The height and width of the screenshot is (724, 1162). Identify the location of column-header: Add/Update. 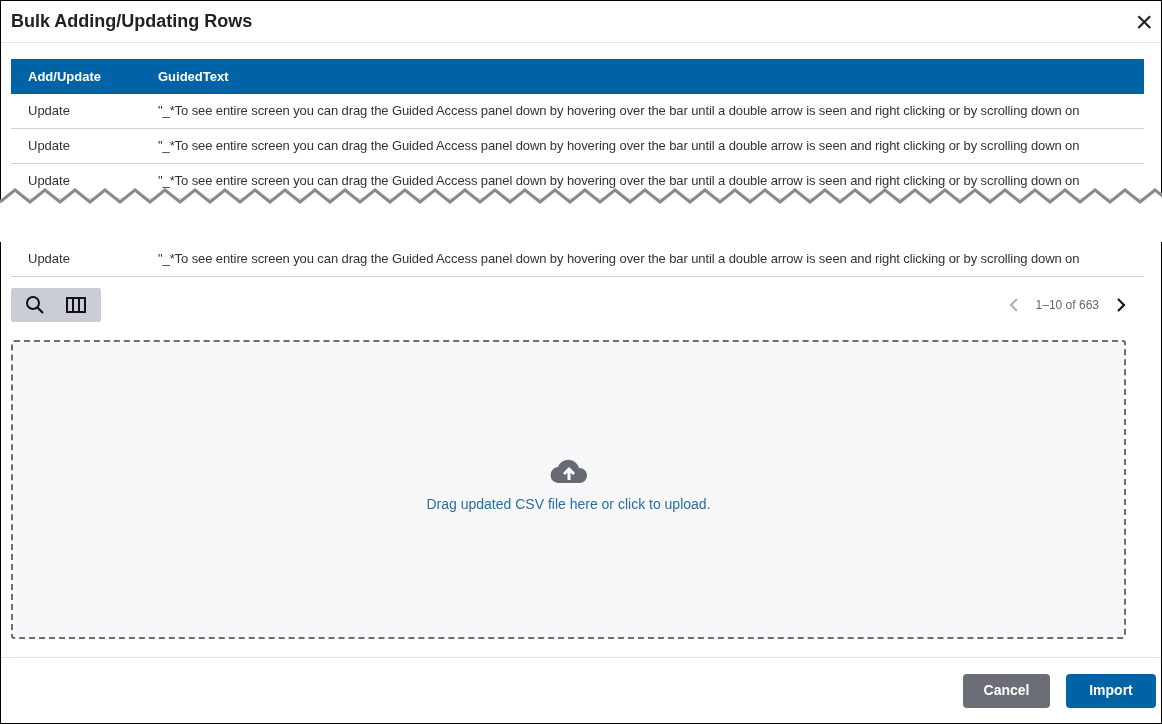
(64, 76).